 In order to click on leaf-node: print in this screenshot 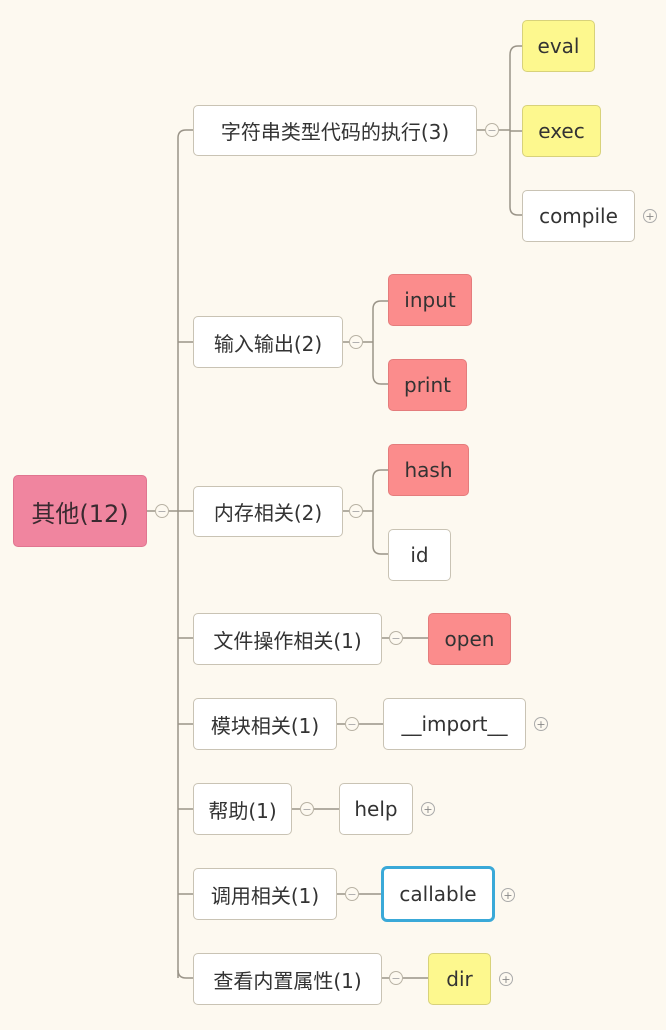, I will do `click(427, 385)`.